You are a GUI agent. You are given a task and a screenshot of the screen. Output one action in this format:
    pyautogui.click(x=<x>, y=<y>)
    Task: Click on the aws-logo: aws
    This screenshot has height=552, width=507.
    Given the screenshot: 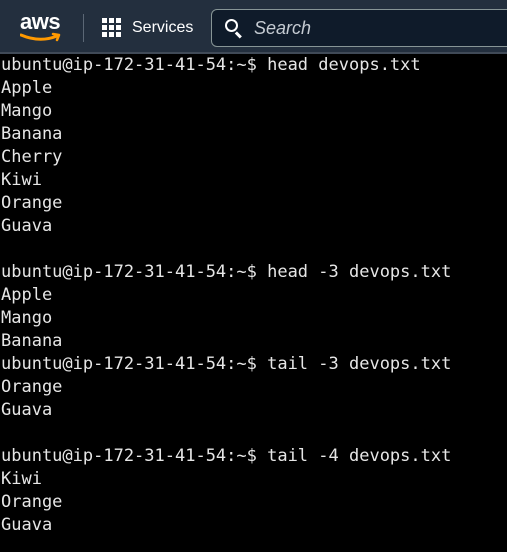 What is the action you would take?
    pyautogui.click(x=42, y=27)
    